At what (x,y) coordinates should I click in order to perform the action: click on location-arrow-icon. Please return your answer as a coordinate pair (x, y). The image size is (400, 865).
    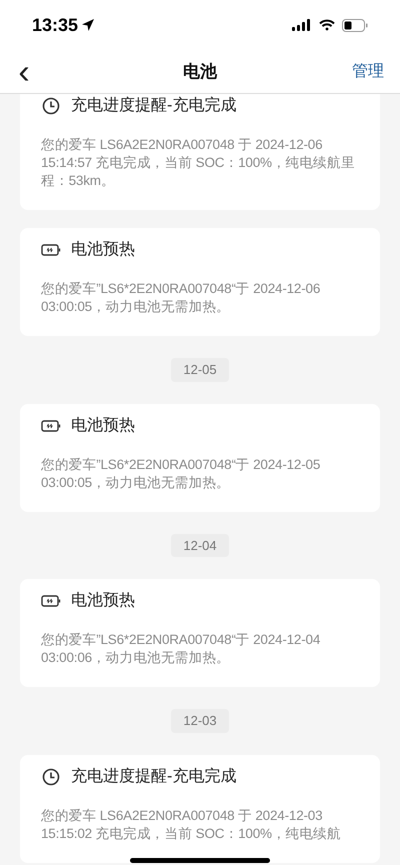
    Looking at the image, I should click on (88, 25).